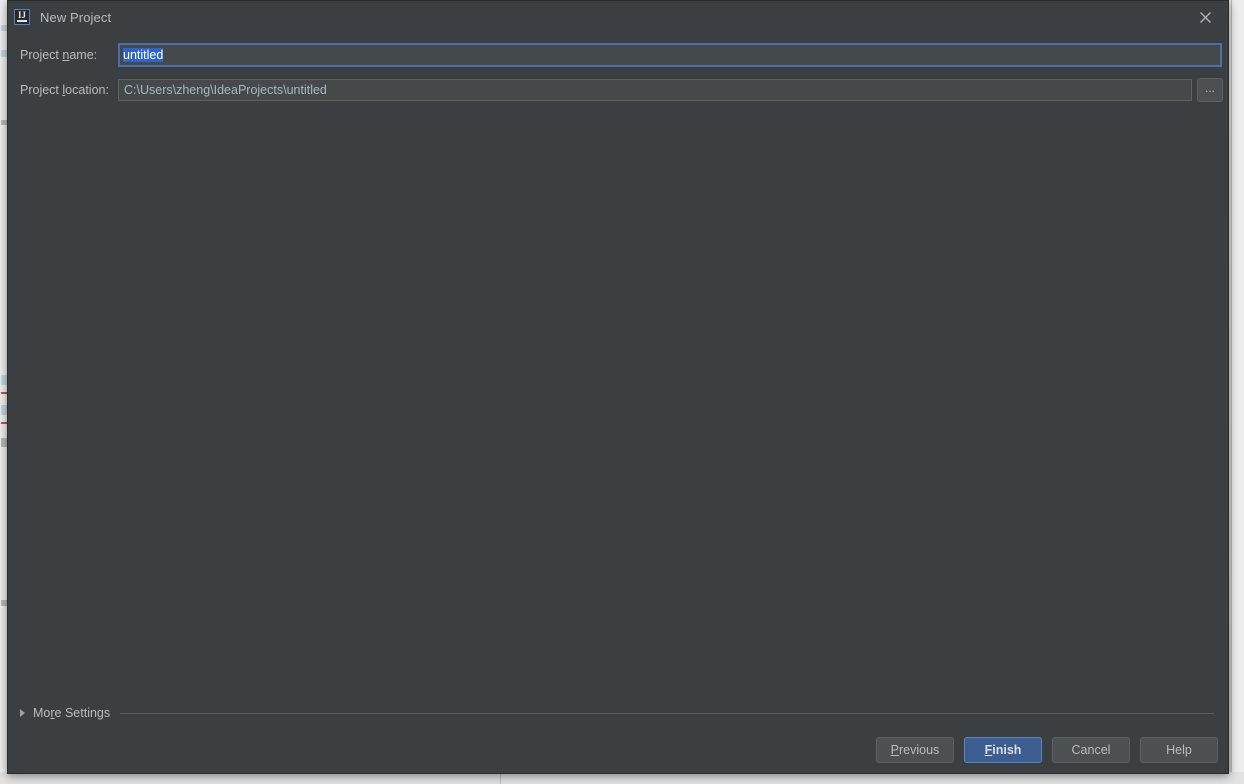 The image size is (1244, 784). What do you see at coordinates (64, 90) in the screenshot?
I see `project-location-label: Project location:` at bounding box center [64, 90].